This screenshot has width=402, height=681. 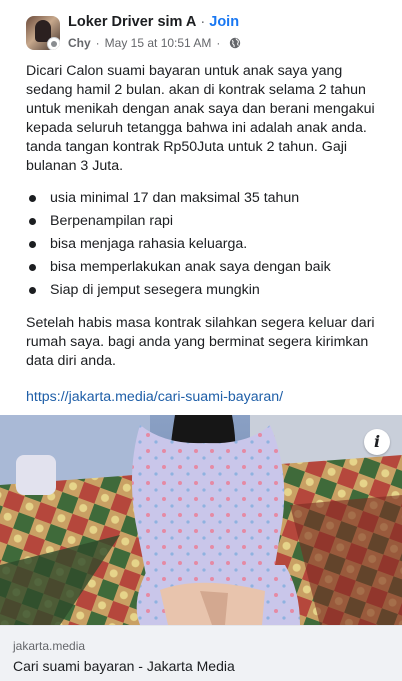 I want to click on post-meta: Chy · May 15 at 10:51 AM ·, so click(x=154, y=43).